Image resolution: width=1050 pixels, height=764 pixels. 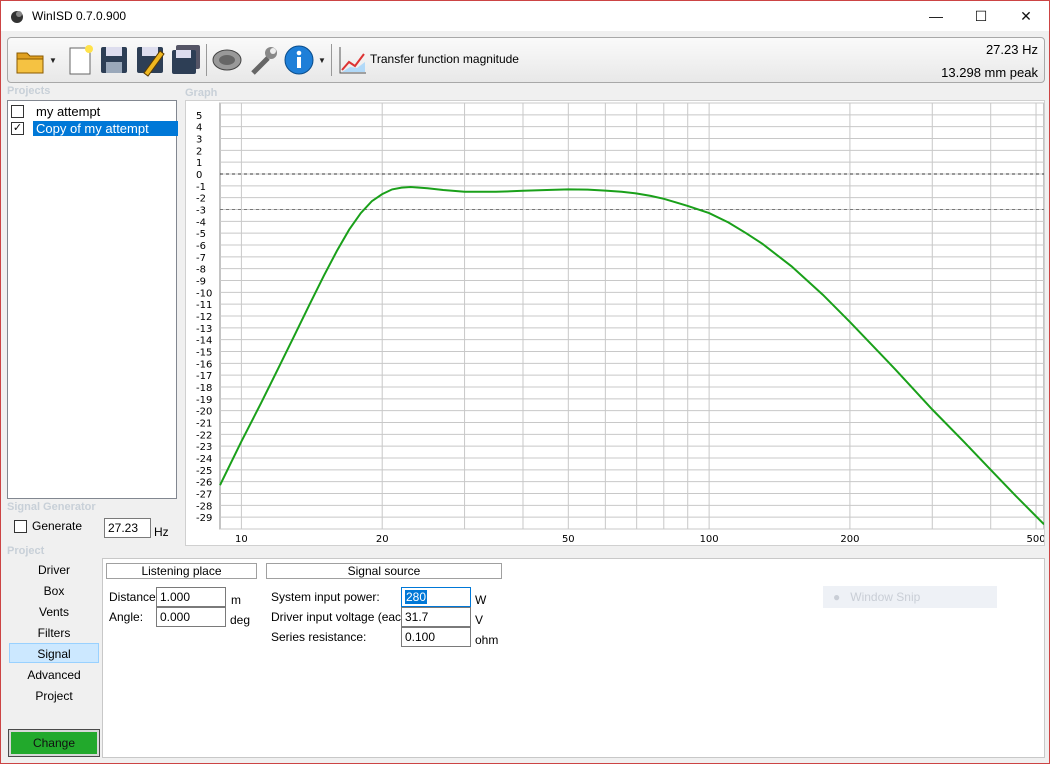 I want to click on voltage-unit: V, so click(x=479, y=620).